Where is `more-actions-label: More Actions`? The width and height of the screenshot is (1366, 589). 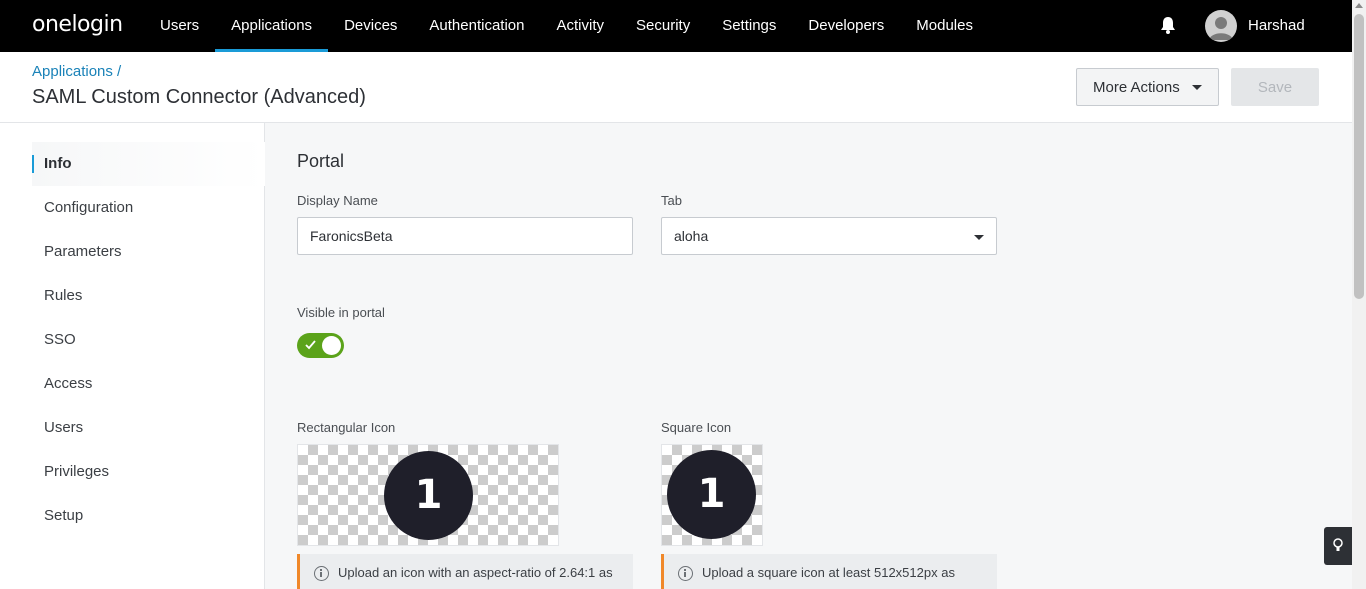 more-actions-label: More Actions is located at coordinates (1136, 87).